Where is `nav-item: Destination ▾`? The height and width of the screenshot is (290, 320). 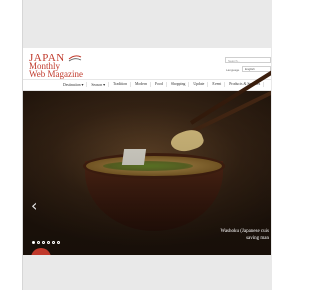
nav-item: Destination ▾ is located at coordinates (75, 84).